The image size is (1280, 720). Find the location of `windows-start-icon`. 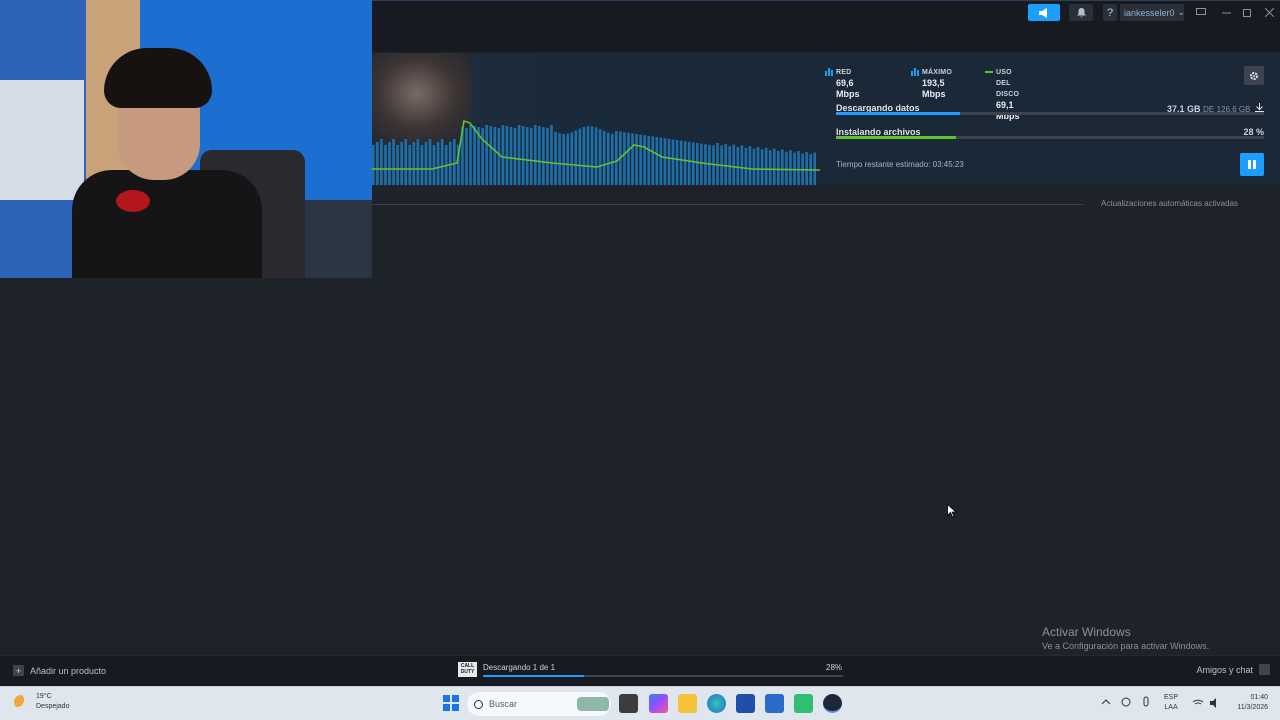

windows-start-icon is located at coordinates (451, 703).